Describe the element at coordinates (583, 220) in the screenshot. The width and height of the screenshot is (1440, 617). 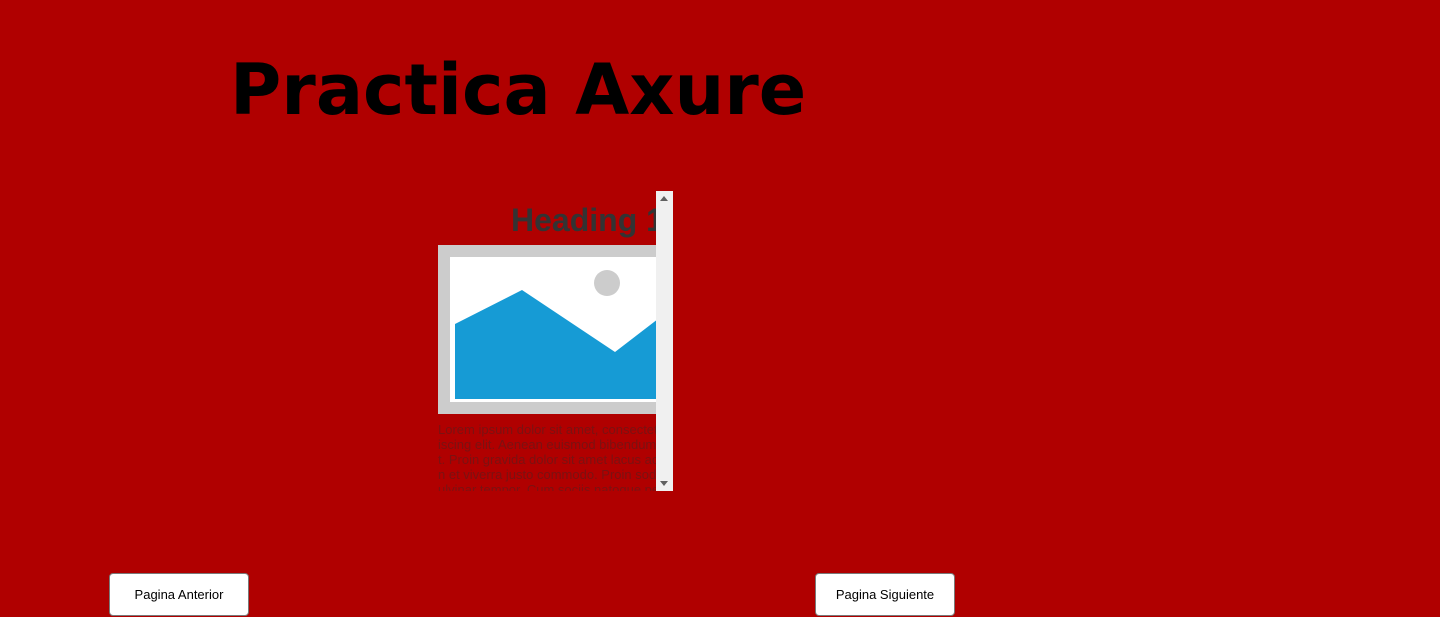
I see `panel-heading: Heading 1` at that location.